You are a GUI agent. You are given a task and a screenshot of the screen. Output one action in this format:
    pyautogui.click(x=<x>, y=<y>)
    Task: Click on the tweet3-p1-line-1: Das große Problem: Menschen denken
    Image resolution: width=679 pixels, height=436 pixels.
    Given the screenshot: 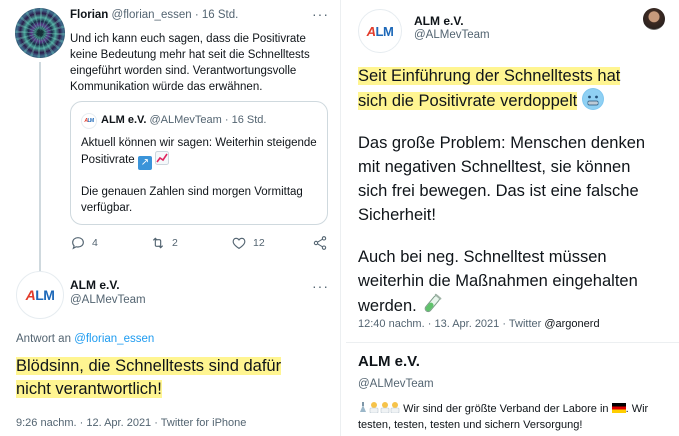 What is the action you would take?
    pyautogui.click(x=502, y=143)
    